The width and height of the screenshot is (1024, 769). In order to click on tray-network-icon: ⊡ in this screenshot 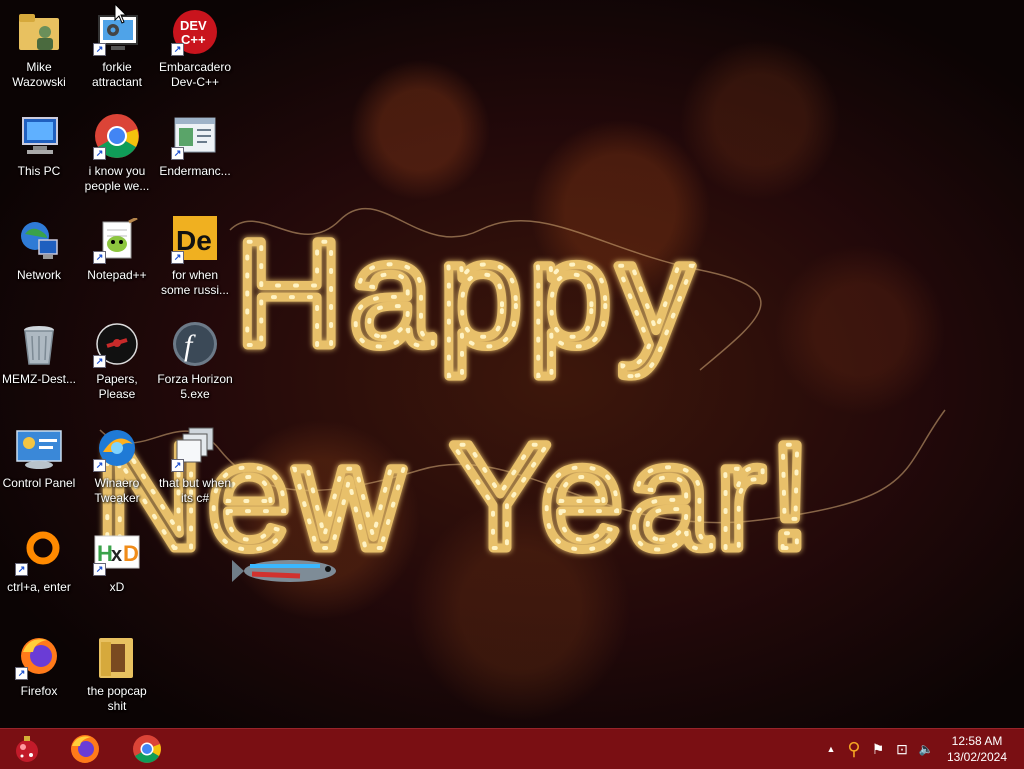, I will do `click(902, 749)`.